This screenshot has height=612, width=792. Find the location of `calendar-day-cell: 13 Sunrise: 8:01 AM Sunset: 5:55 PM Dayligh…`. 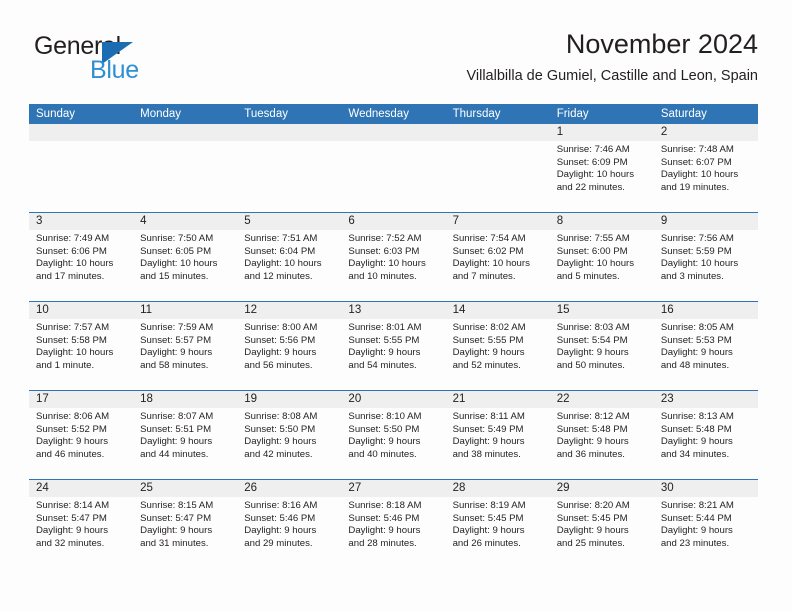

calendar-day-cell: 13 Sunrise: 8:01 AM Sunset: 5:55 PM Dayligh… is located at coordinates (393, 346).